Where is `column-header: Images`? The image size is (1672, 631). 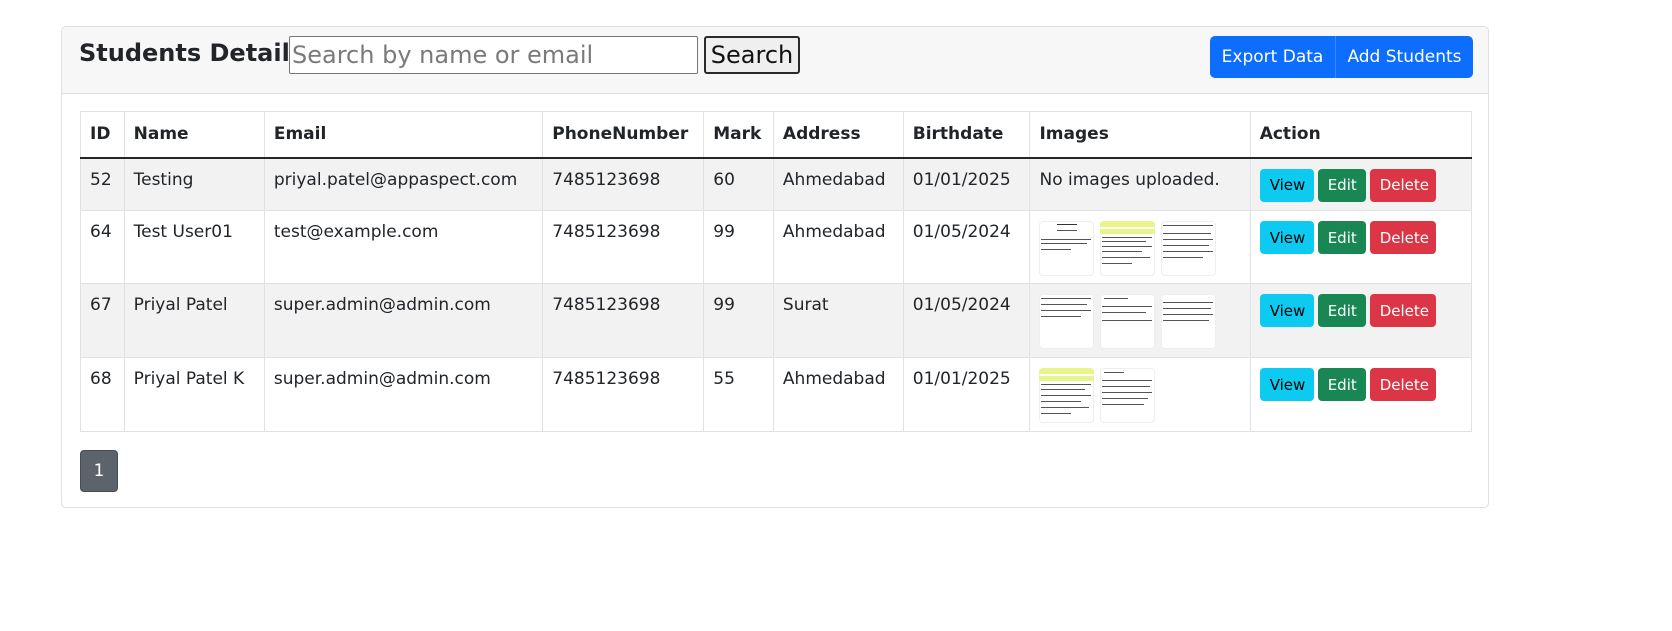
column-header: Images is located at coordinates (1140, 135).